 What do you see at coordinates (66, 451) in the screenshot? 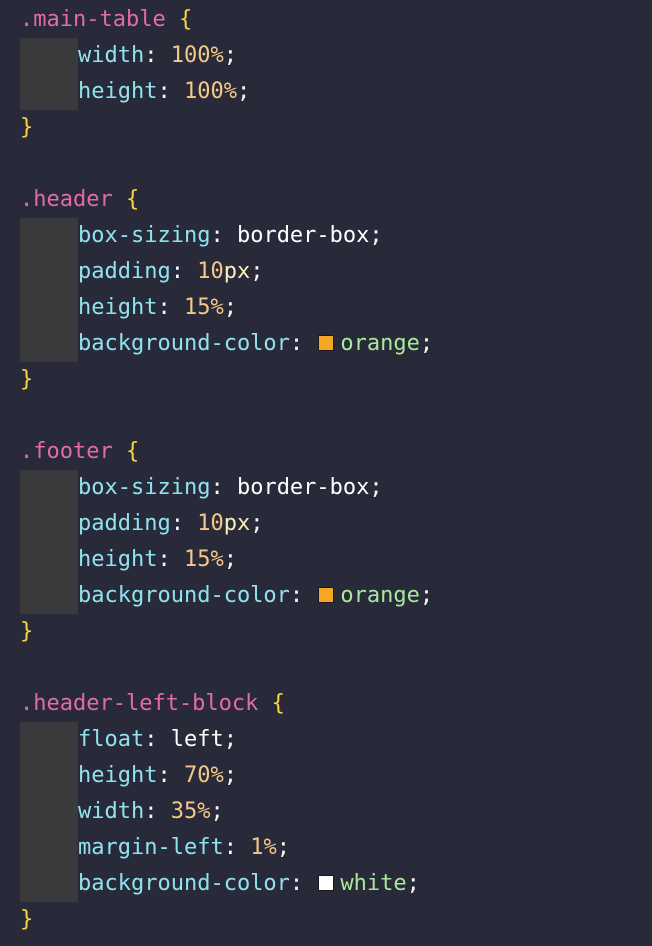
I see `selector-footer: .footer` at bounding box center [66, 451].